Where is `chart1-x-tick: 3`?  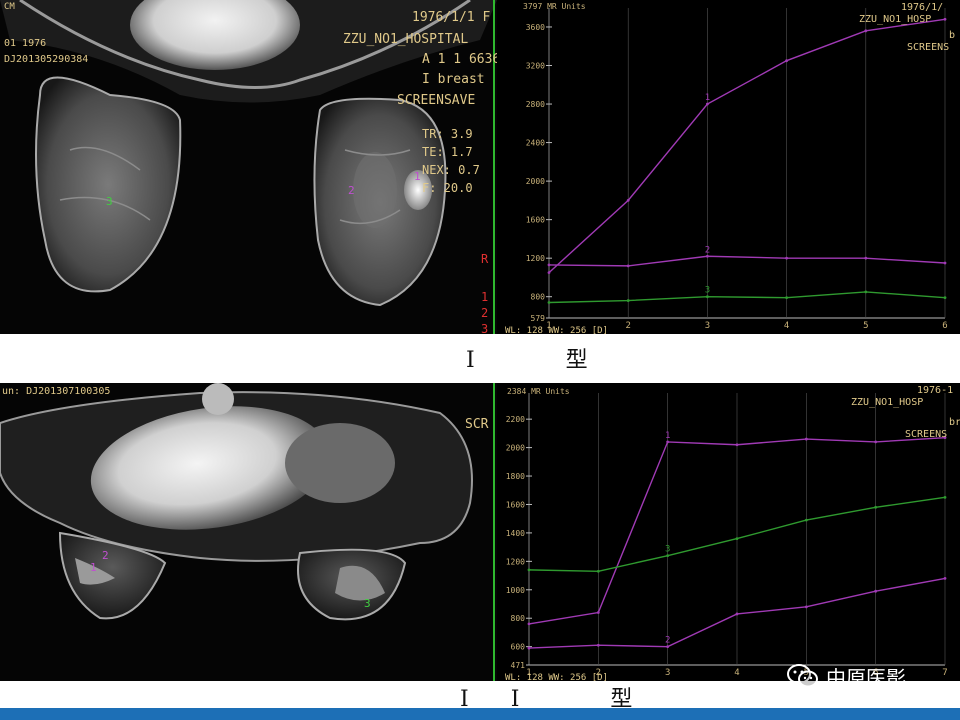 chart1-x-tick: 3 is located at coordinates (707, 326).